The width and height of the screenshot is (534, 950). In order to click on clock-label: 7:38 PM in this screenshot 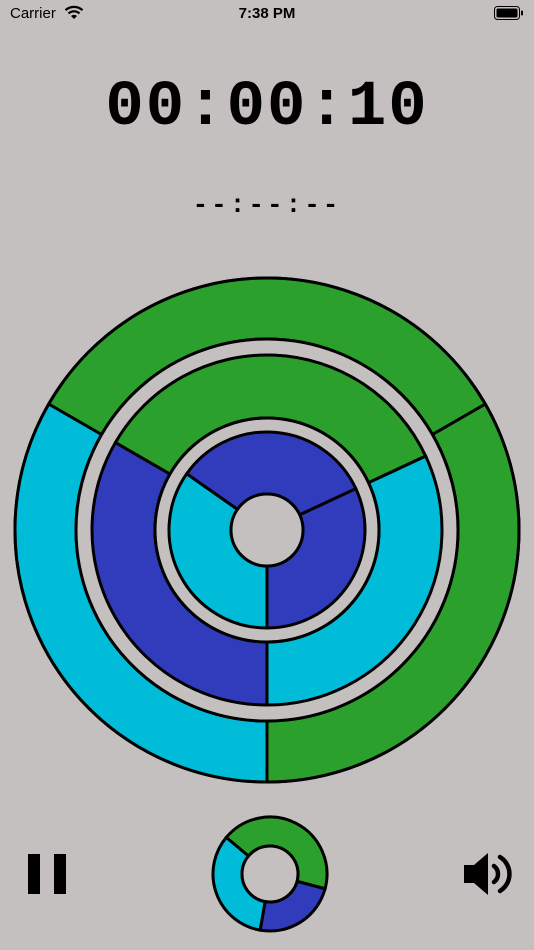, I will do `click(267, 13)`.